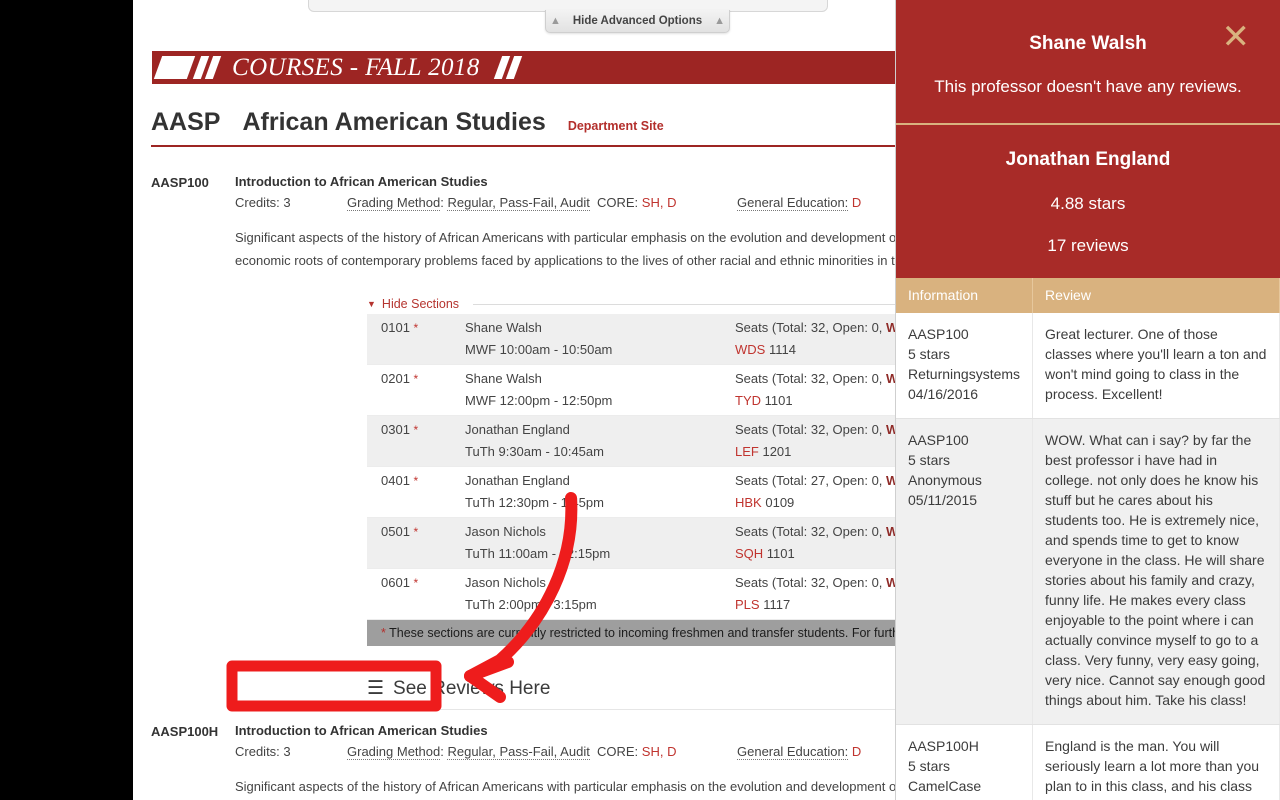 The width and height of the screenshot is (1280, 800). Describe the element at coordinates (180, 182) in the screenshot. I see `course-id: AASP100` at that location.